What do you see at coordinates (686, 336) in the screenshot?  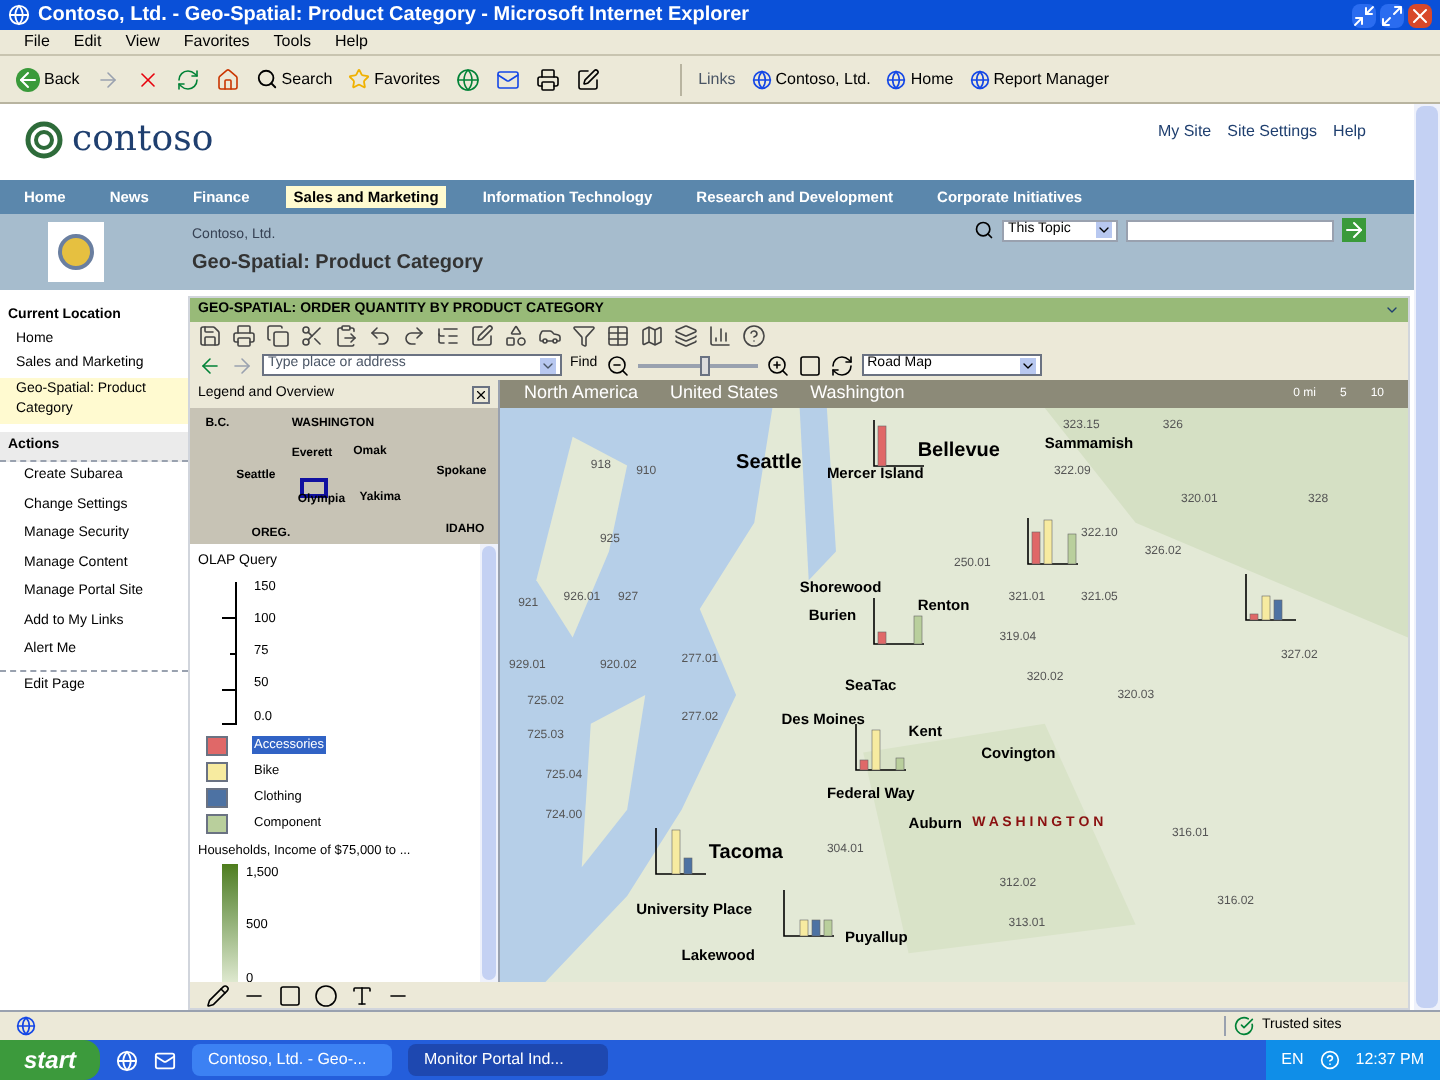 I see `layers-icon` at bounding box center [686, 336].